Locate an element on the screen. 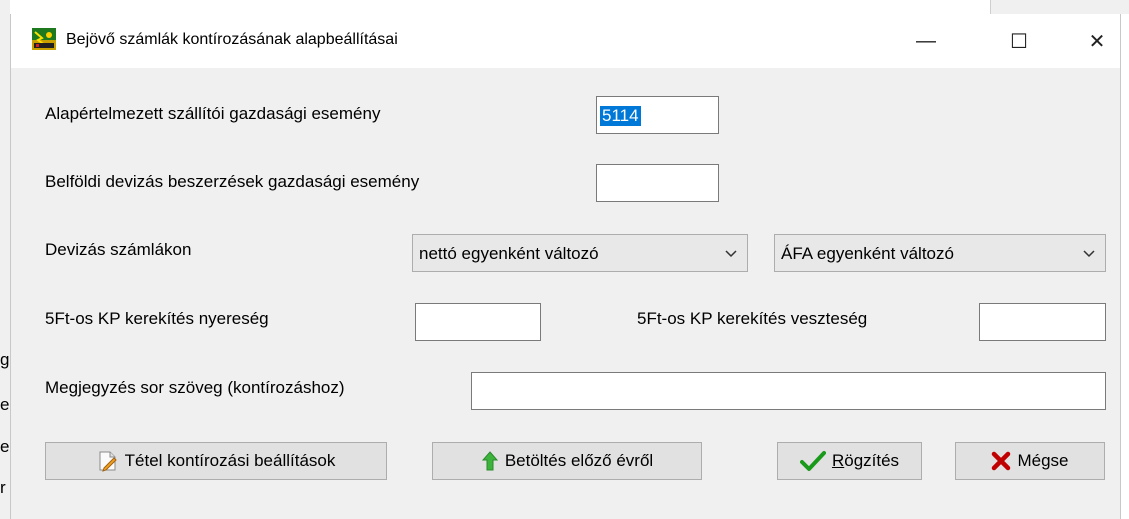  minimize-icon: — is located at coordinates (926, 40).